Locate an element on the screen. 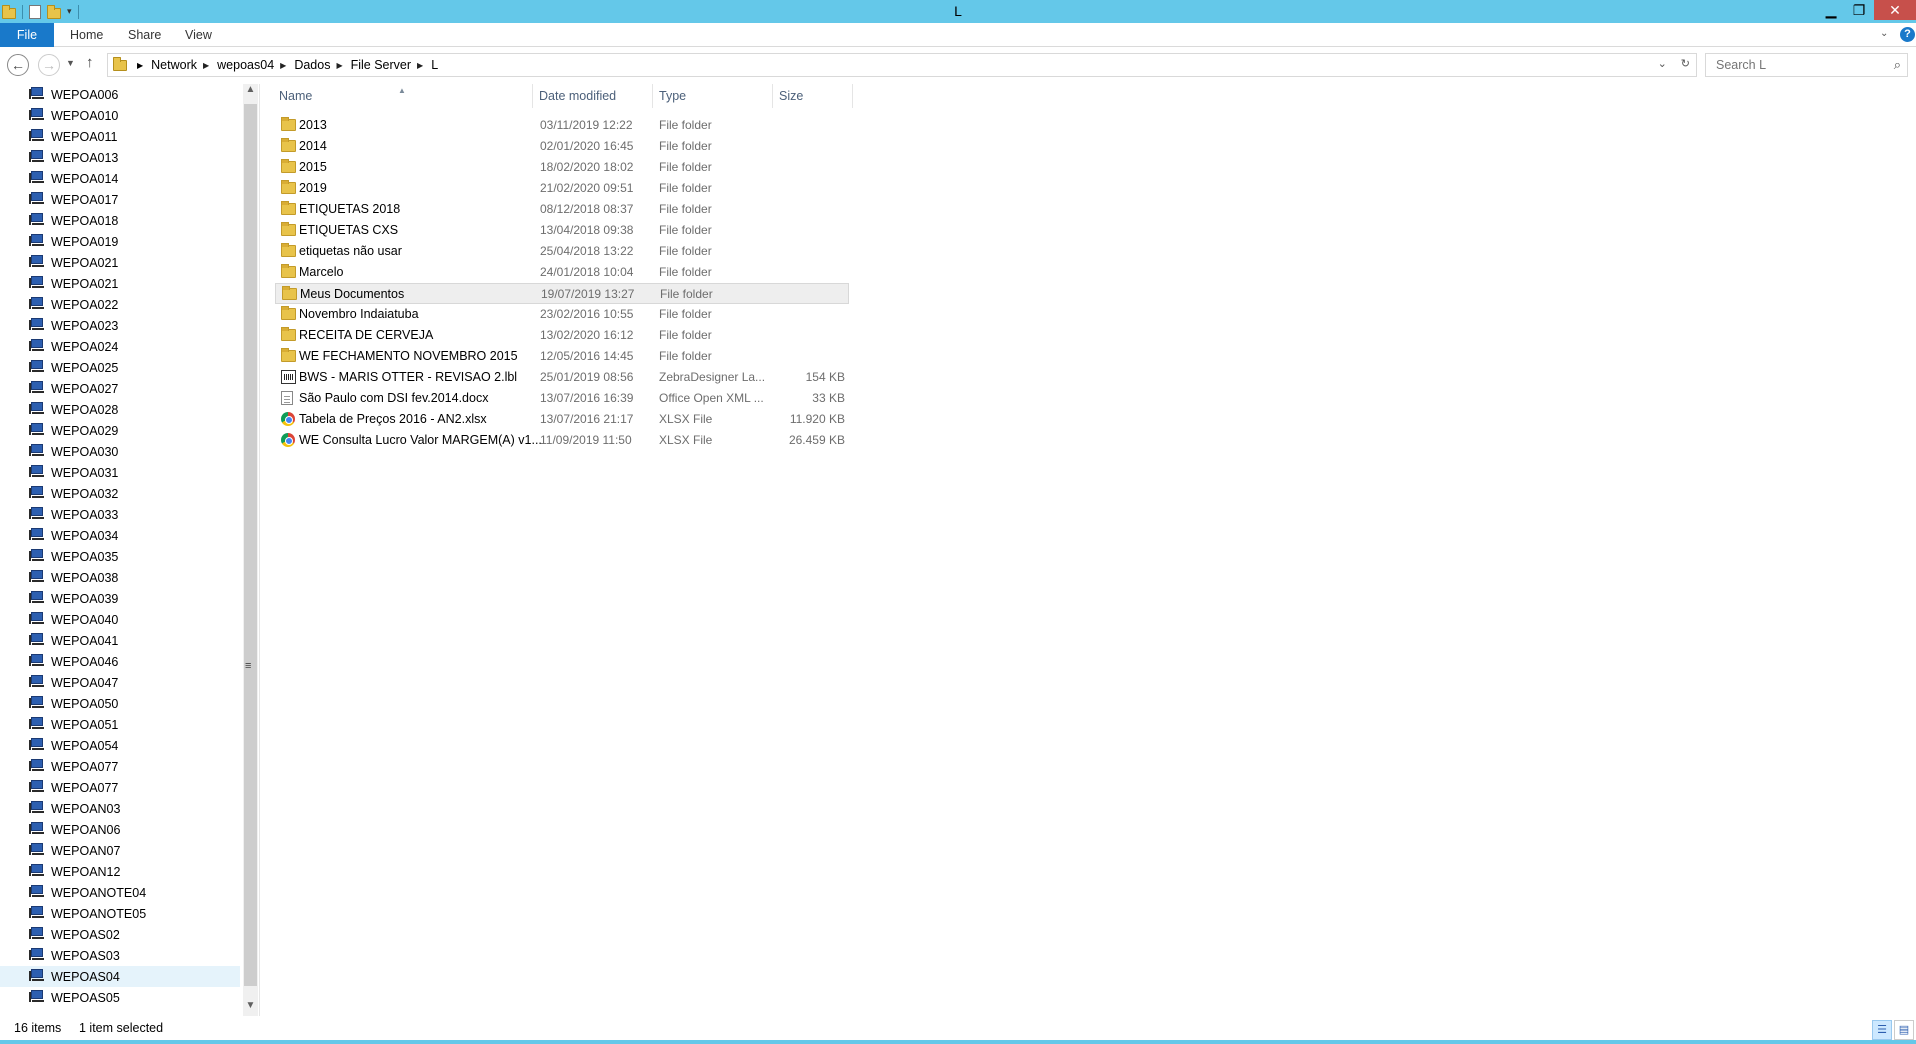  tab-home: Home is located at coordinates (86, 35).